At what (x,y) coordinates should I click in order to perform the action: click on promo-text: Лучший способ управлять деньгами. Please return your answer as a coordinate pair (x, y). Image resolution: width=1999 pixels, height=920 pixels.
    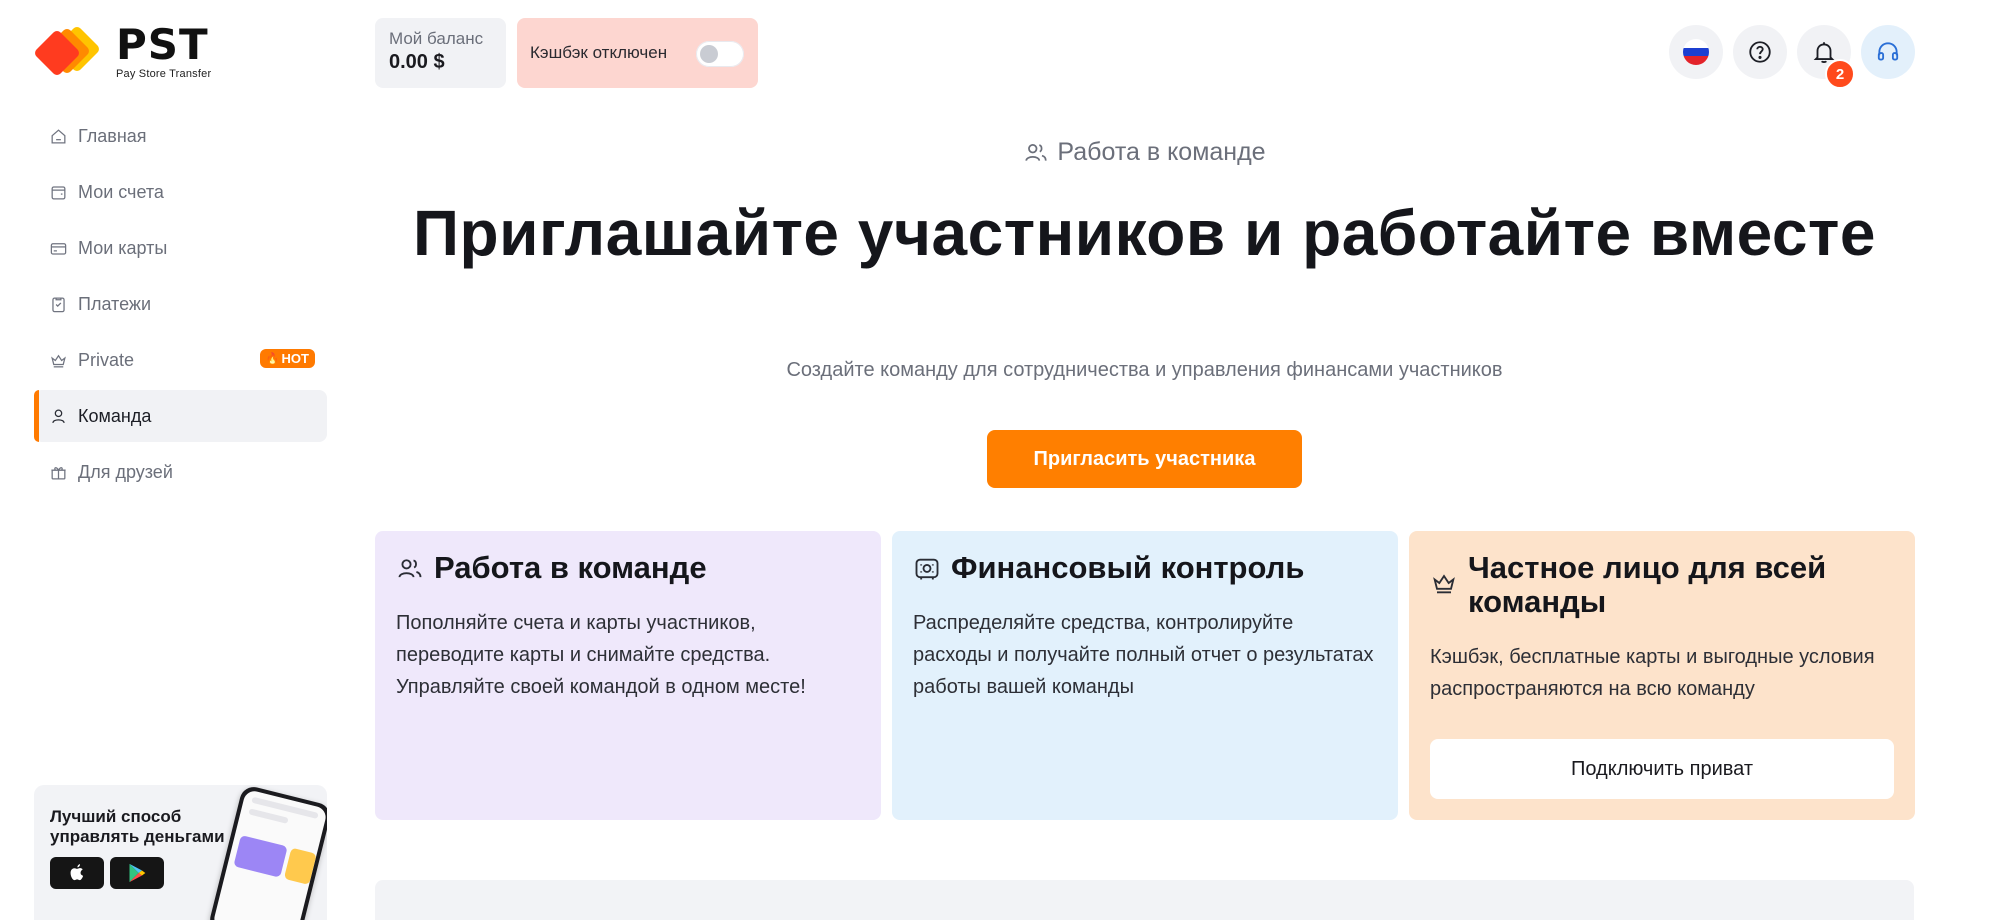
    Looking at the image, I should click on (137, 826).